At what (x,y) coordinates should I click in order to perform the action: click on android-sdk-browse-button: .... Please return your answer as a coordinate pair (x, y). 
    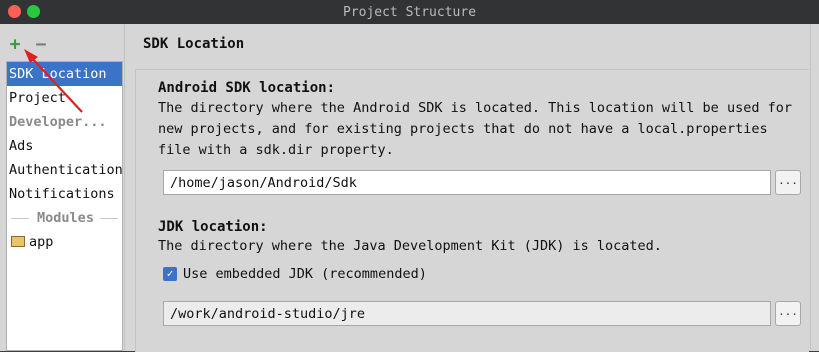
    Looking at the image, I should click on (788, 182).